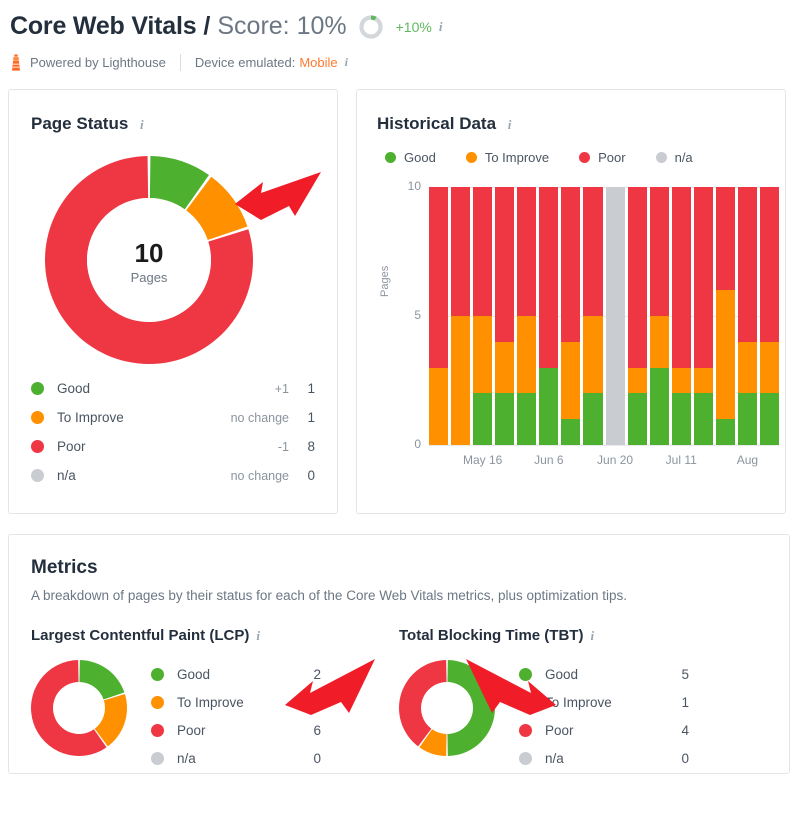 Image resolution: width=798 pixels, height=829 pixels. What do you see at coordinates (681, 460) in the screenshot?
I see `x-tick-label: Jul 11` at bounding box center [681, 460].